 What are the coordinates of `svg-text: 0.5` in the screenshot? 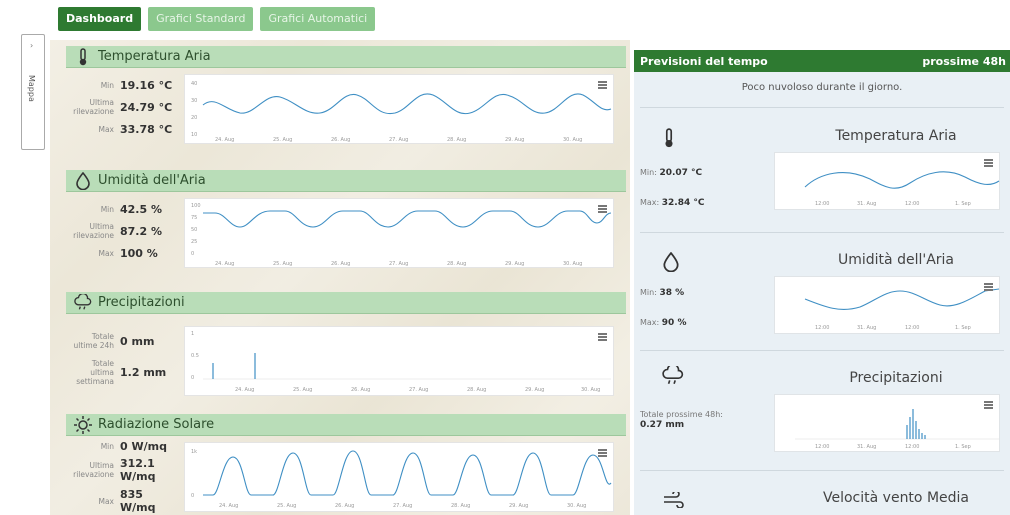 It's located at (195, 356).